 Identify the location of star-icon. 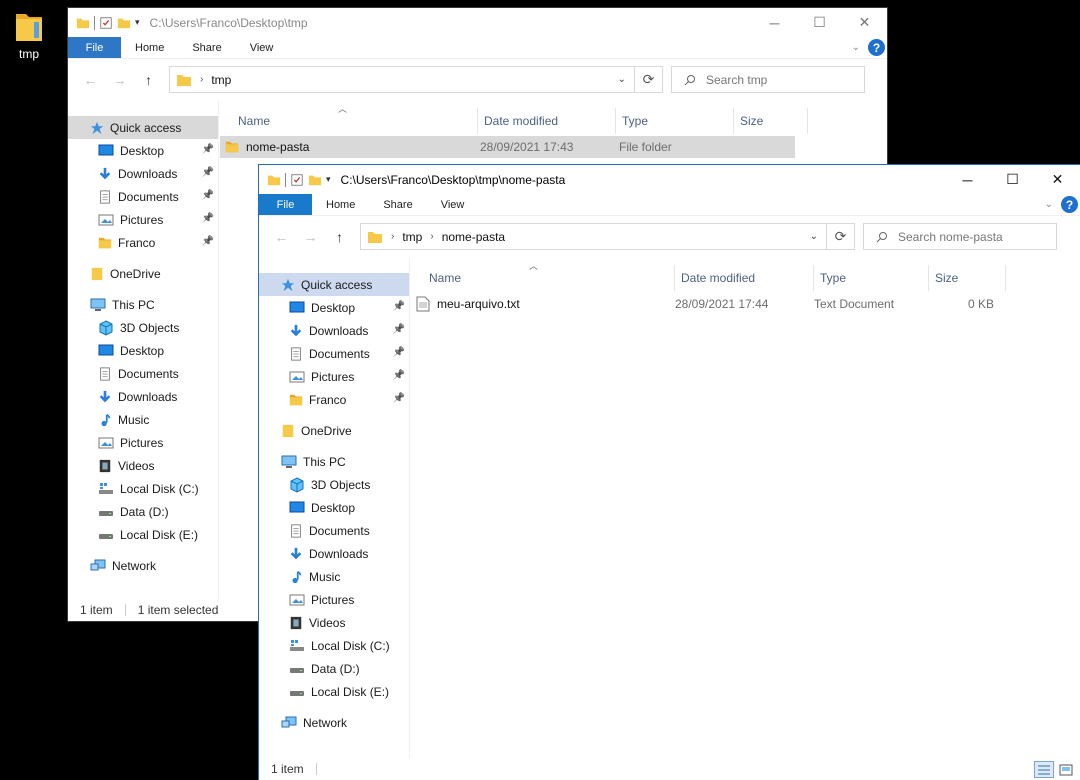
(288, 285).